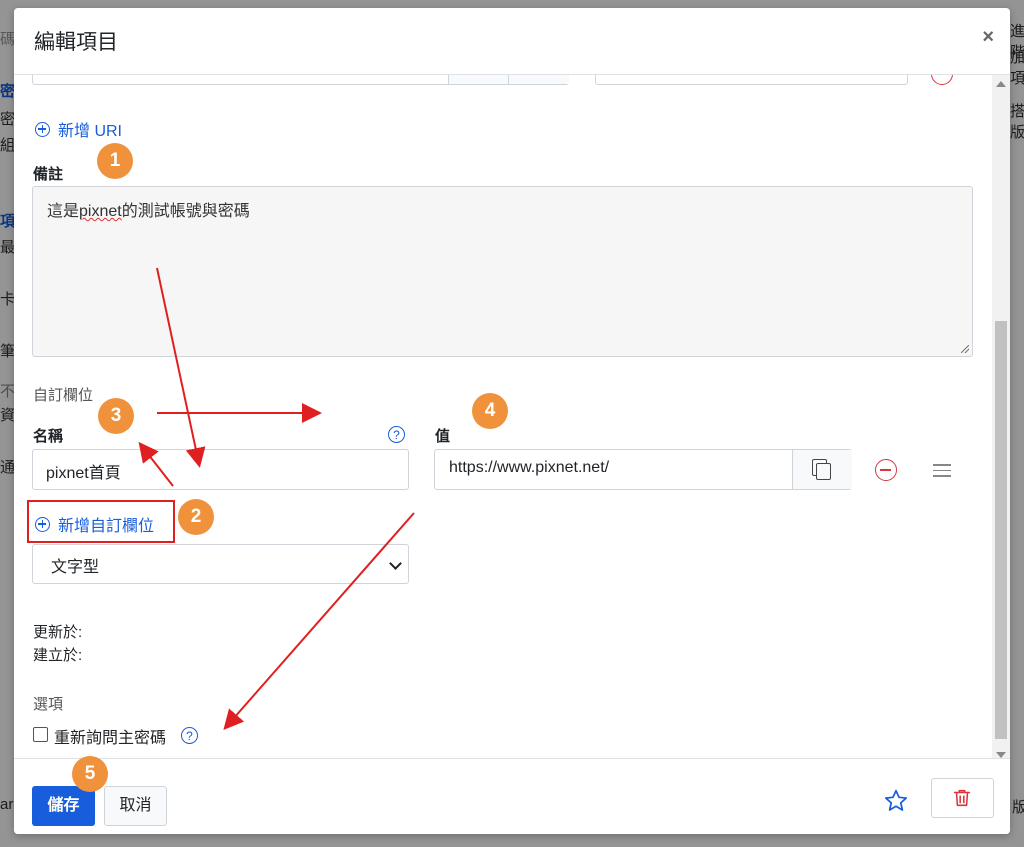  Describe the element at coordinates (276, 499) in the screenshot. I see `annotation-arrows` at that location.